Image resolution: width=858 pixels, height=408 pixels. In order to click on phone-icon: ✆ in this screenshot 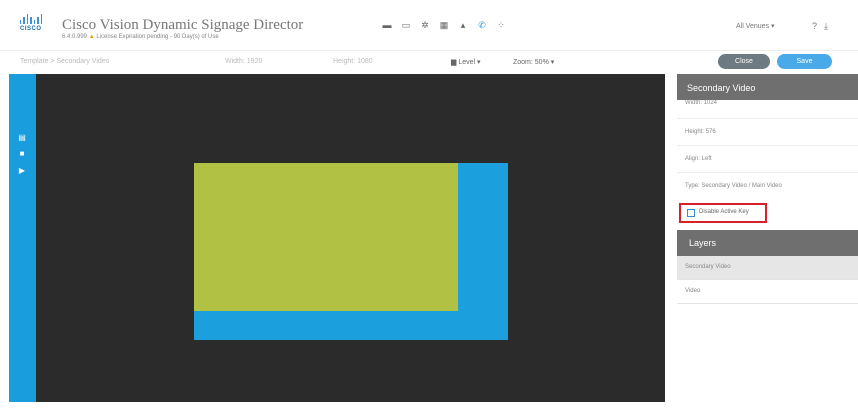, I will do `click(482, 25)`.